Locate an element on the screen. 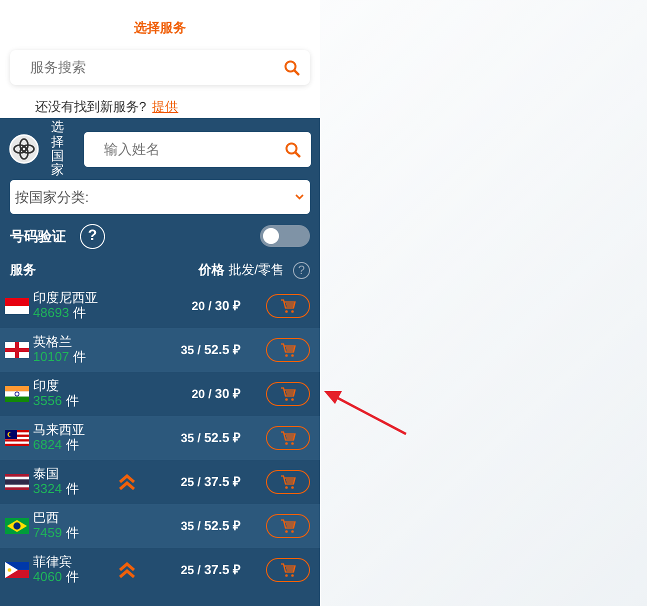 The height and width of the screenshot is (606, 647). verification-toggle is located at coordinates (285, 236).